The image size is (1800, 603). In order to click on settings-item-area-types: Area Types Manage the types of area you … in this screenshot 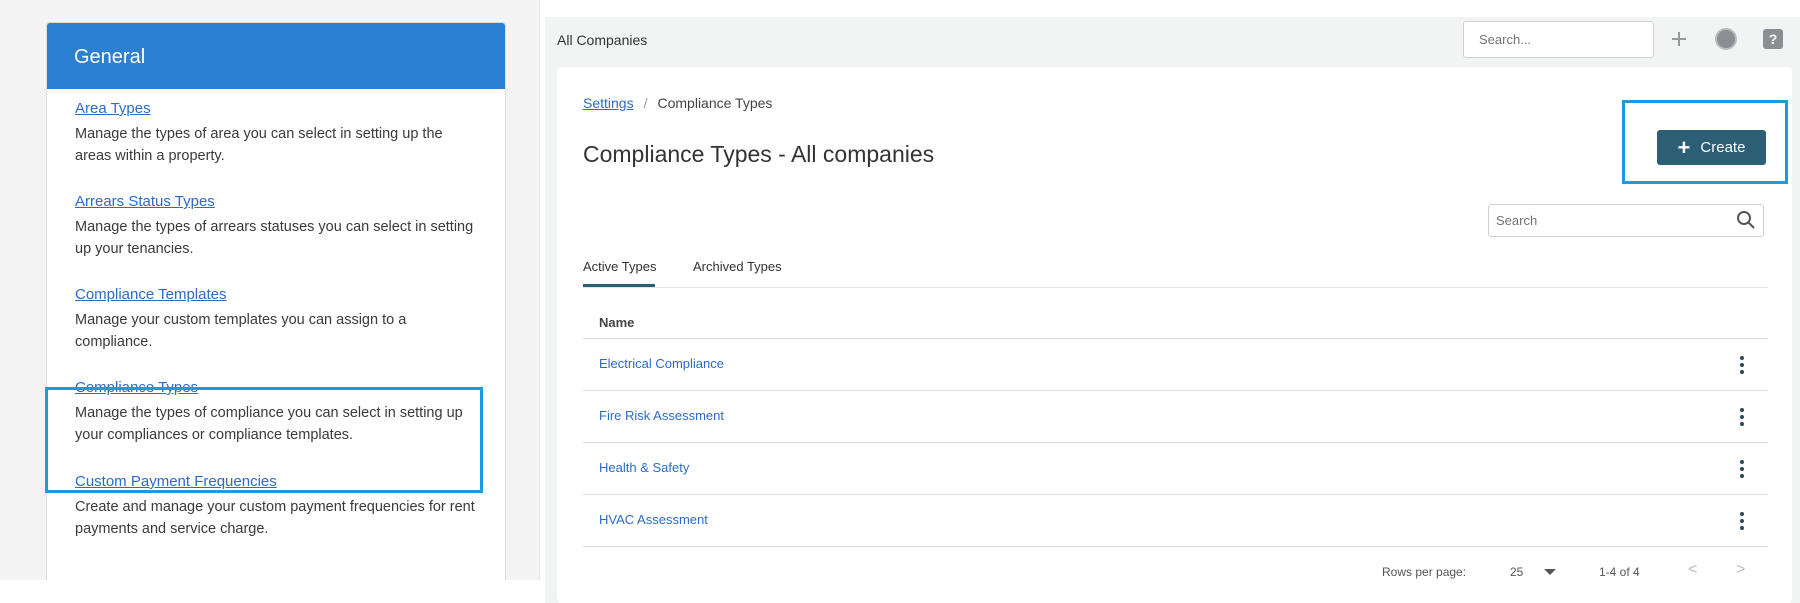, I will do `click(275, 133)`.